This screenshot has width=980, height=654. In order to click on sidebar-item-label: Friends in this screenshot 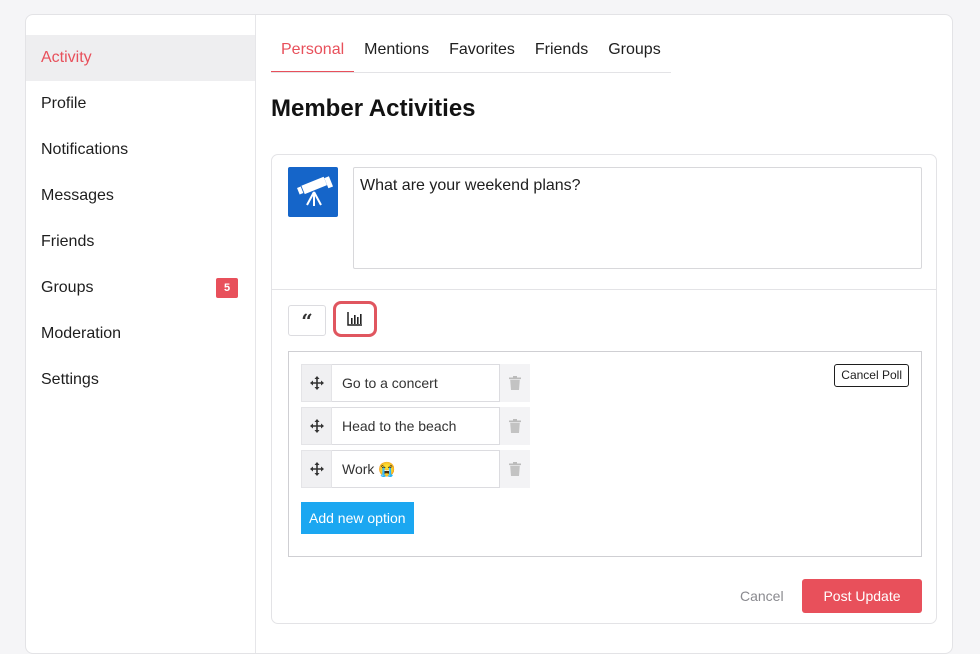, I will do `click(68, 241)`.